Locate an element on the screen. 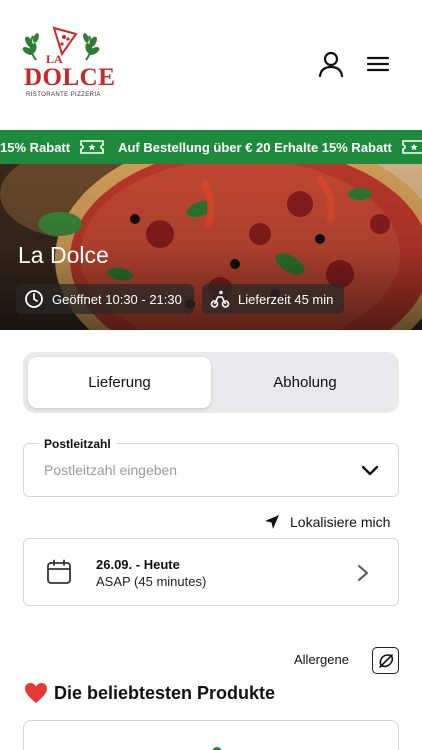 This screenshot has width=422, height=750. scooter-icon is located at coordinates (220, 299).